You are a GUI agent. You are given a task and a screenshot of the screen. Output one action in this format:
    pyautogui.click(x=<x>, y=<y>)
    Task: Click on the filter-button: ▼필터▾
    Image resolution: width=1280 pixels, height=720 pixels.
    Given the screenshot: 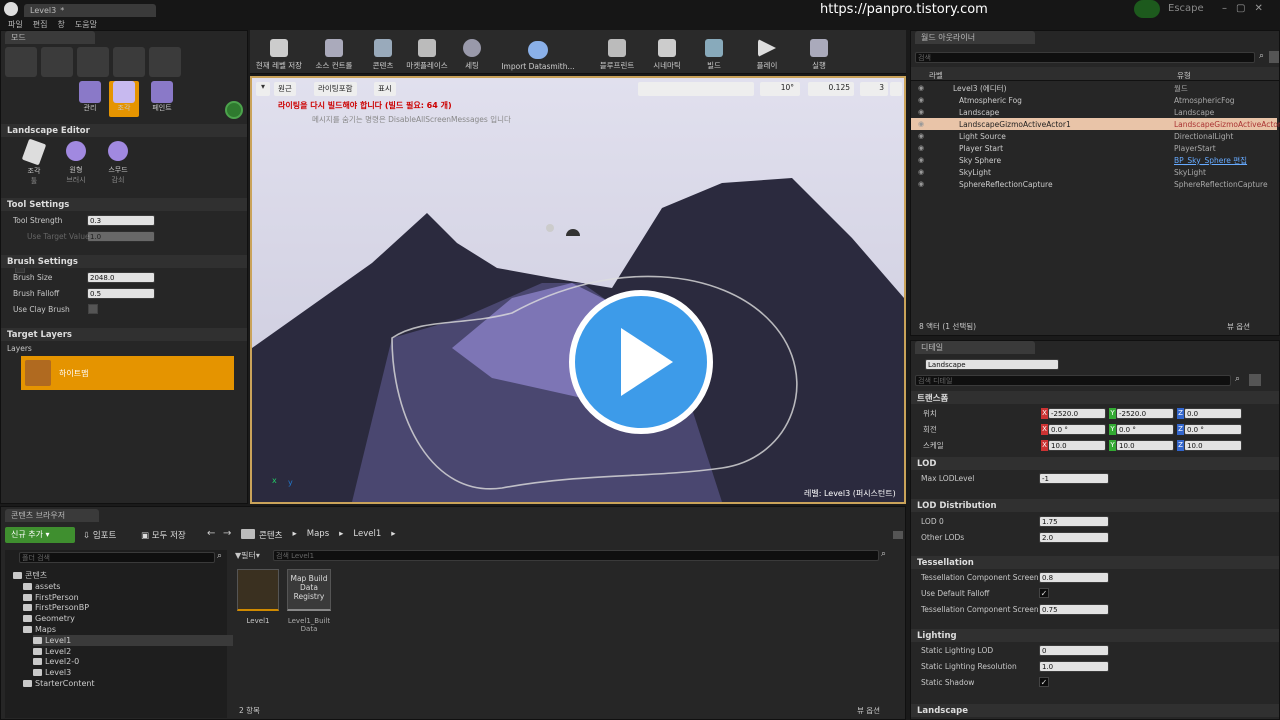 What is the action you would take?
    pyautogui.click(x=253, y=556)
    